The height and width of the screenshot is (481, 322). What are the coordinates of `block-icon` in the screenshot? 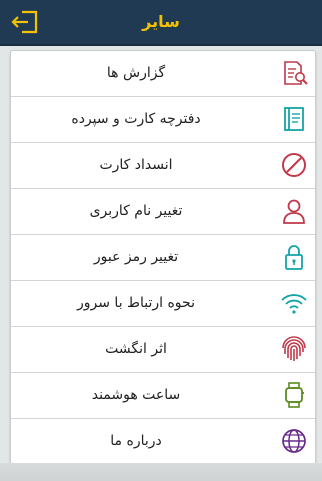 It's located at (294, 165).